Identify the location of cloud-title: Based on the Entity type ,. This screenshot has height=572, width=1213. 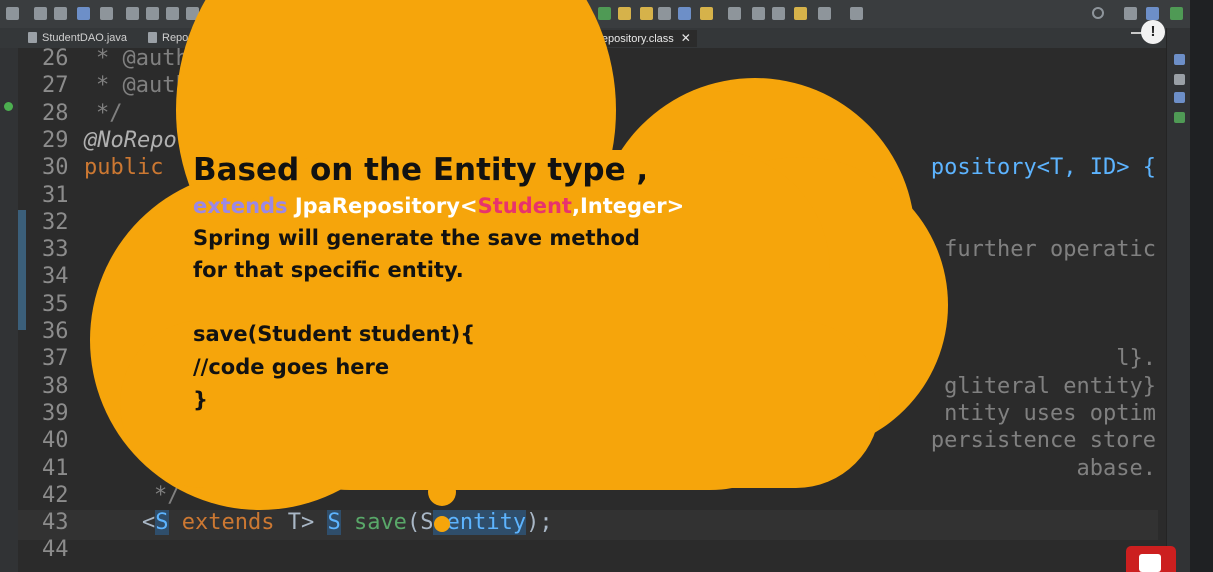
(421, 170).